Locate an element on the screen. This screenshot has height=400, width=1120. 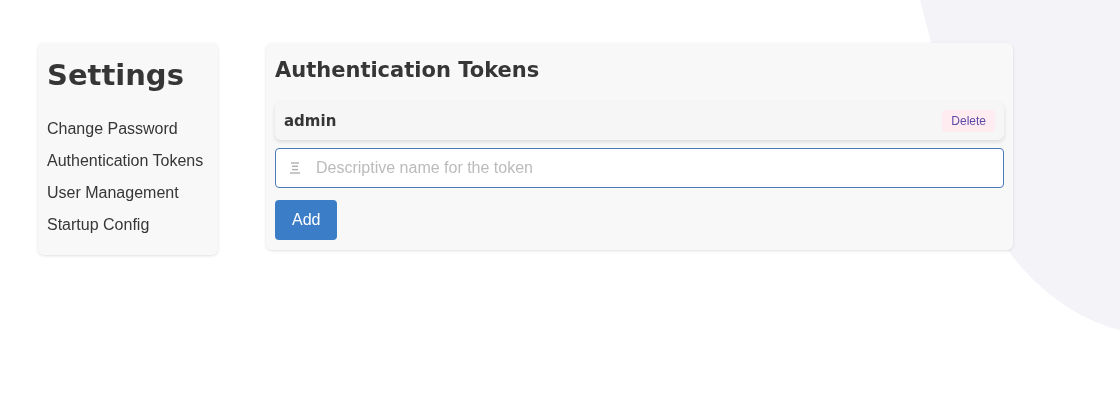
panel-title: Authentication Tokens is located at coordinates (408, 70).